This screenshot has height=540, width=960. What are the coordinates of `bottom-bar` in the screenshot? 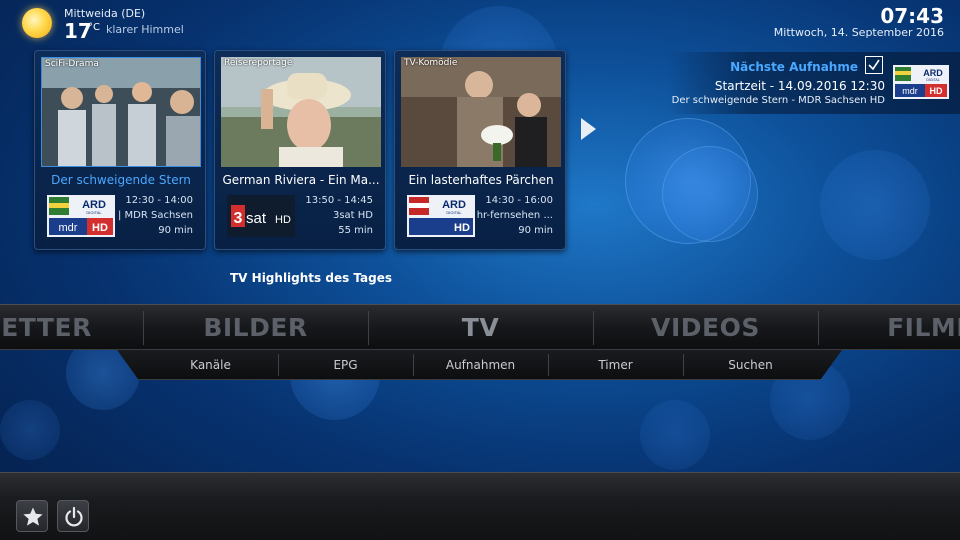 It's located at (480, 506).